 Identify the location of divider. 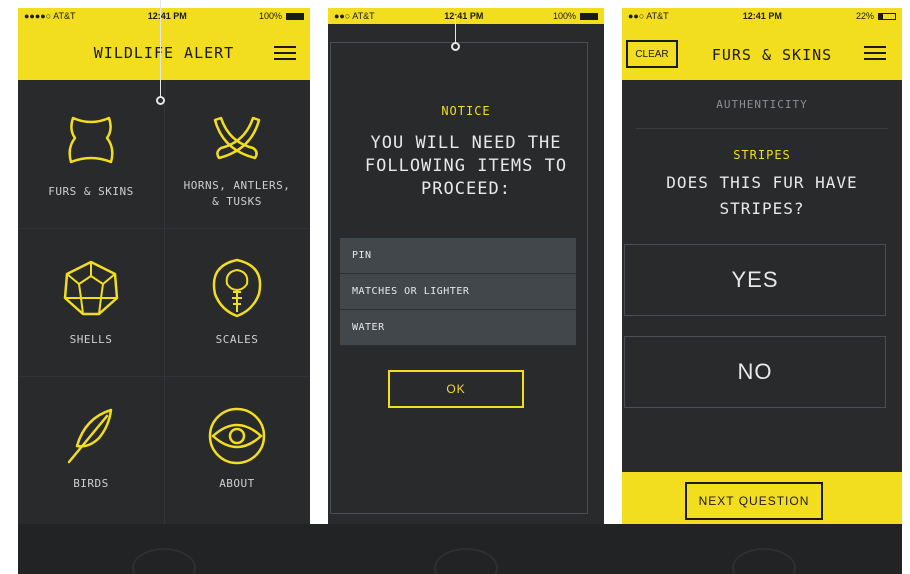
(762, 128).